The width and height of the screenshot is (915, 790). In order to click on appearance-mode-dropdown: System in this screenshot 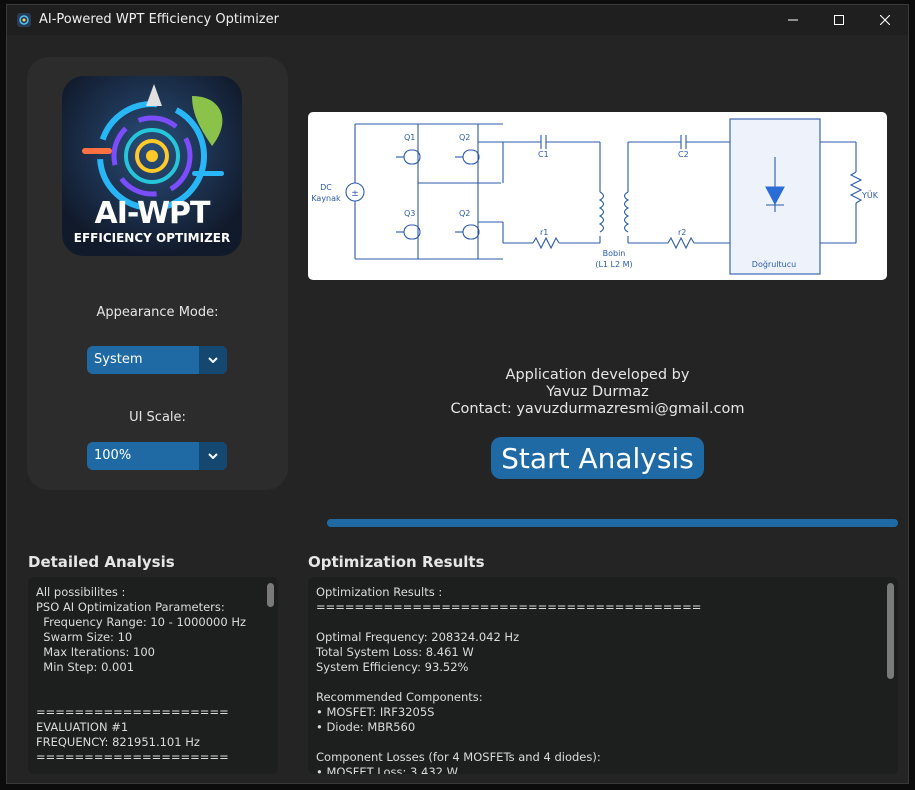, I will do `click(157, 360)`.